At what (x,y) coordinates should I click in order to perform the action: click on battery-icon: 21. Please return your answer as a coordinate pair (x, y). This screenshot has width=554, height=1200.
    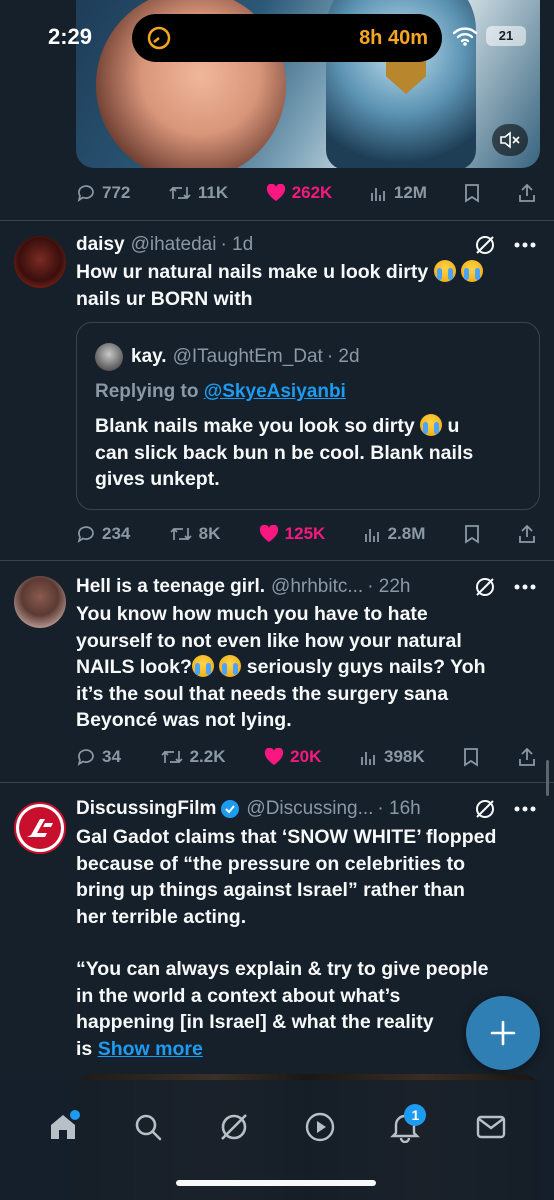
    Looking at the image, I should click on (506, 36).